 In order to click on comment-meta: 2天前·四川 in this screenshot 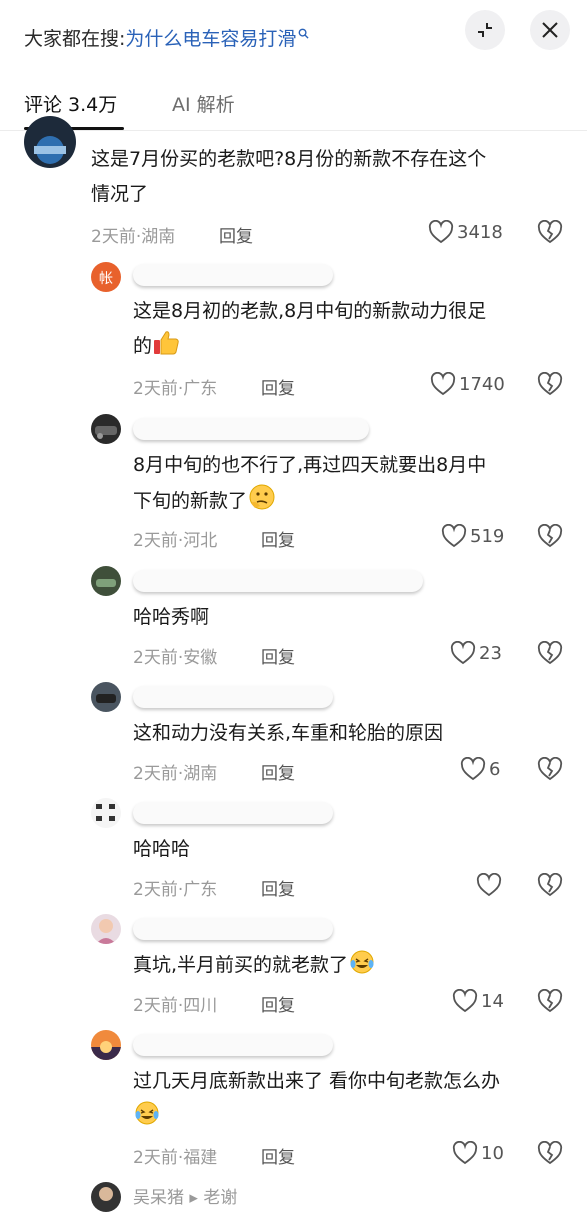, I will do `click(175, 1006)`.